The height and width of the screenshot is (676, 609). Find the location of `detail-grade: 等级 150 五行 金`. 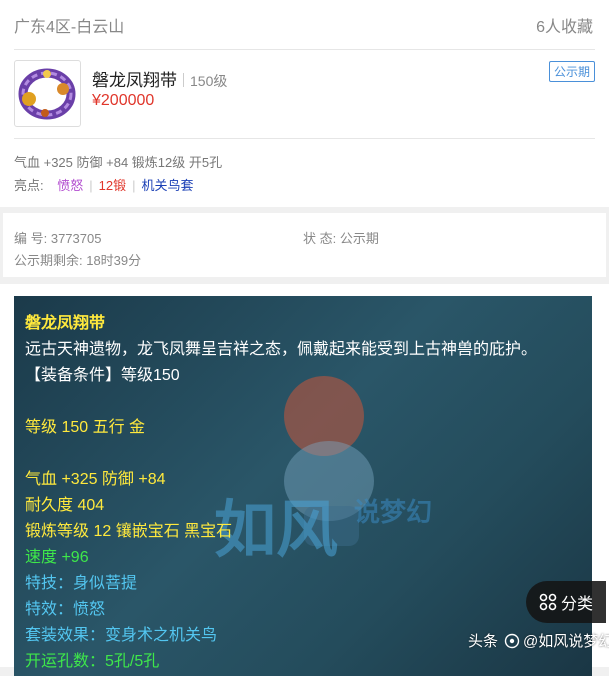

detail-grade: 等级 150 五行 金 is located at coordinates (85, 427).